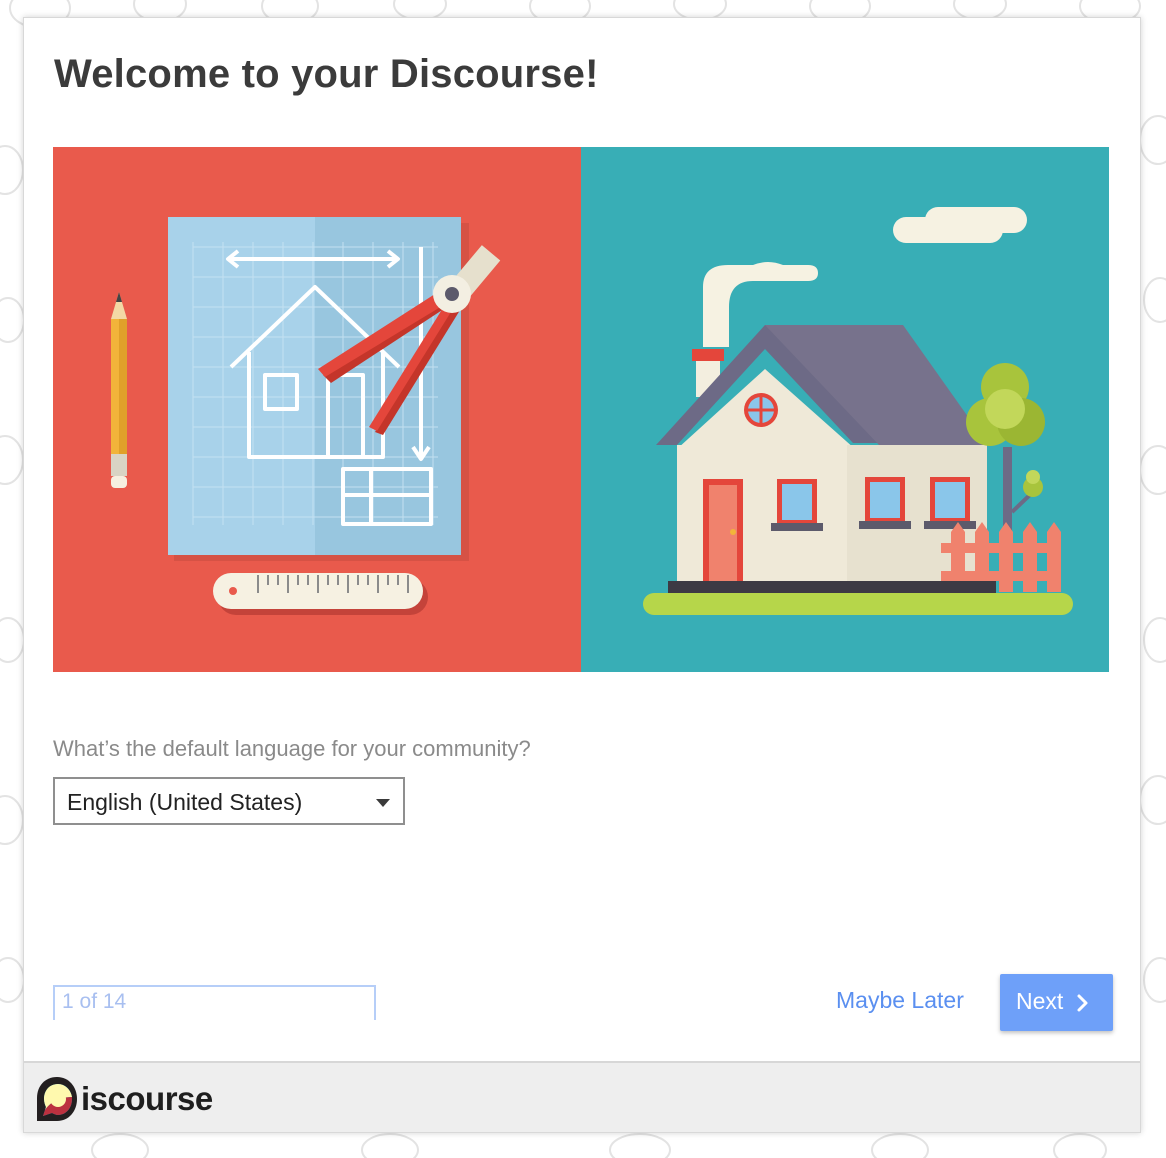 The image size is (1166, 1158). Describe the element at coordinates (858, 604) in the screenshot. I see `grass` at that location.